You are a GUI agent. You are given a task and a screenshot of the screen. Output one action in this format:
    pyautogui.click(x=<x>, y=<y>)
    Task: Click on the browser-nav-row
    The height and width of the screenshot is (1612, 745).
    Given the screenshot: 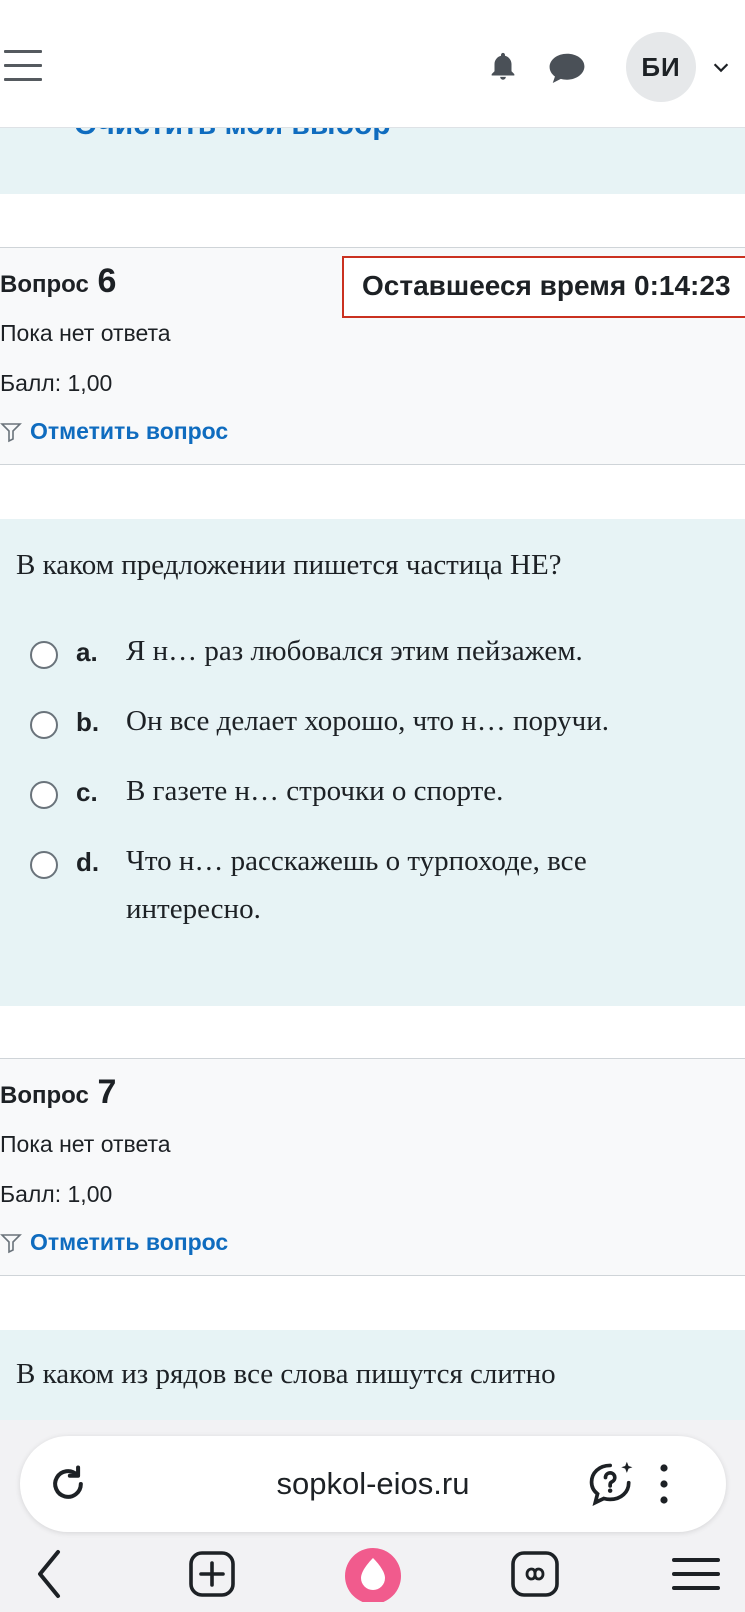 What is the action you would take?
    pyautogui.click(x=372, y=1575)
    